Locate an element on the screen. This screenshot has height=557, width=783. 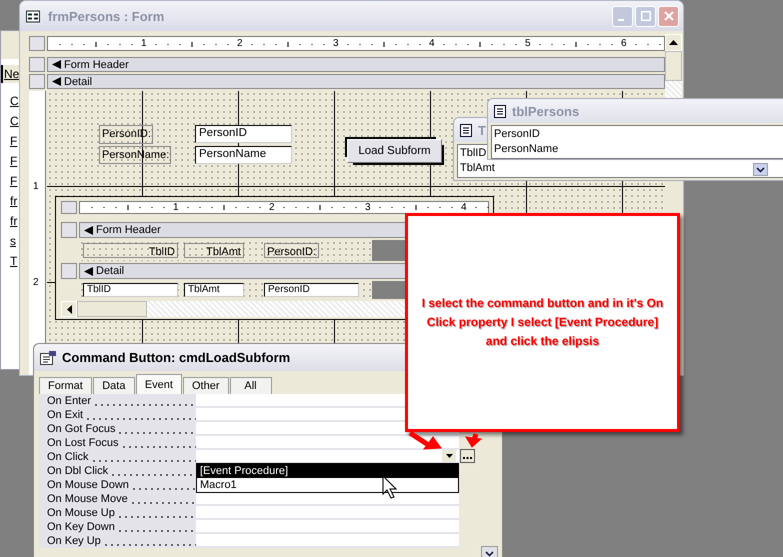
scroll-down-button is located at coordinates (760, 169).